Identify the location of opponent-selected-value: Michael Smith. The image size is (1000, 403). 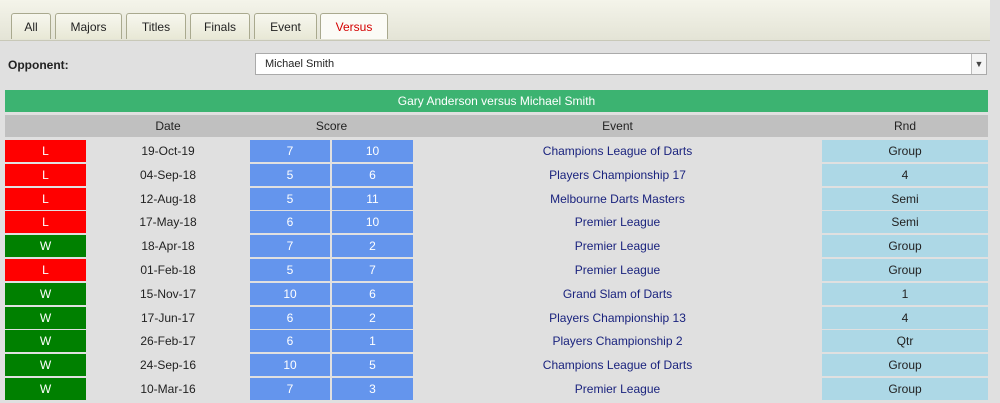
(300, 64).